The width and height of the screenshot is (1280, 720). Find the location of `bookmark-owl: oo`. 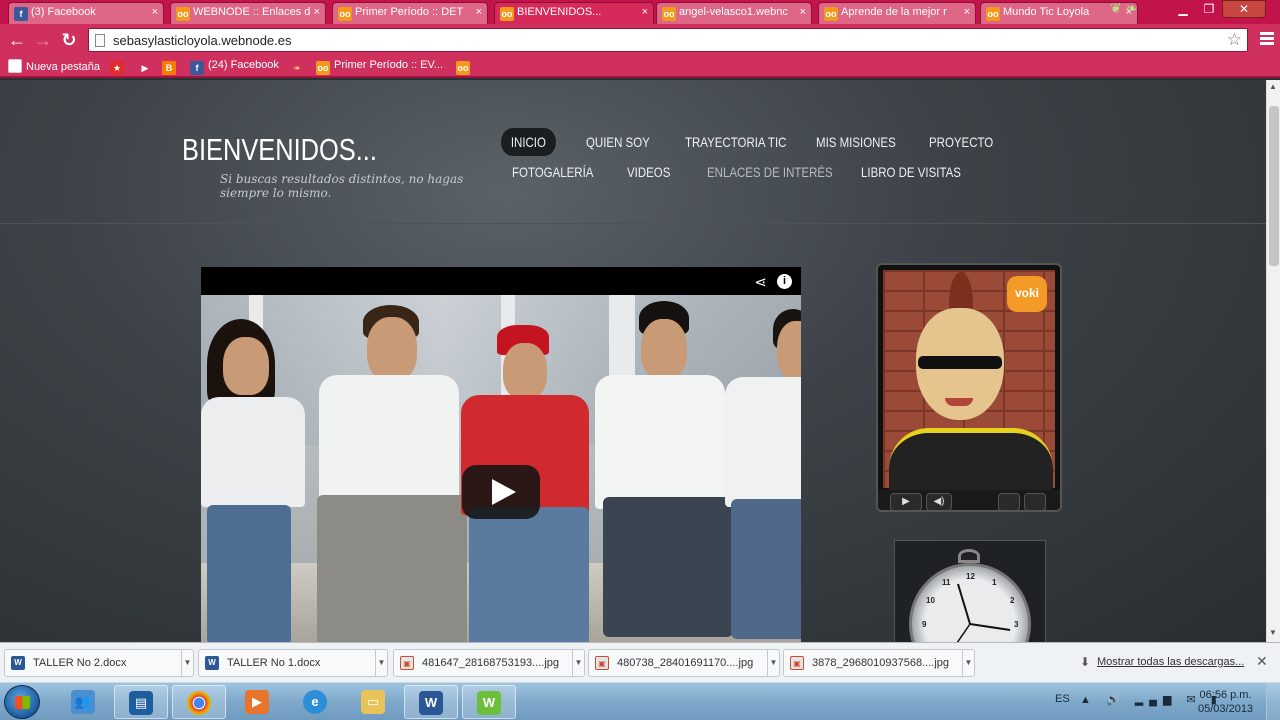

bookmark-owl: oo is located at coordinates (465, 67).